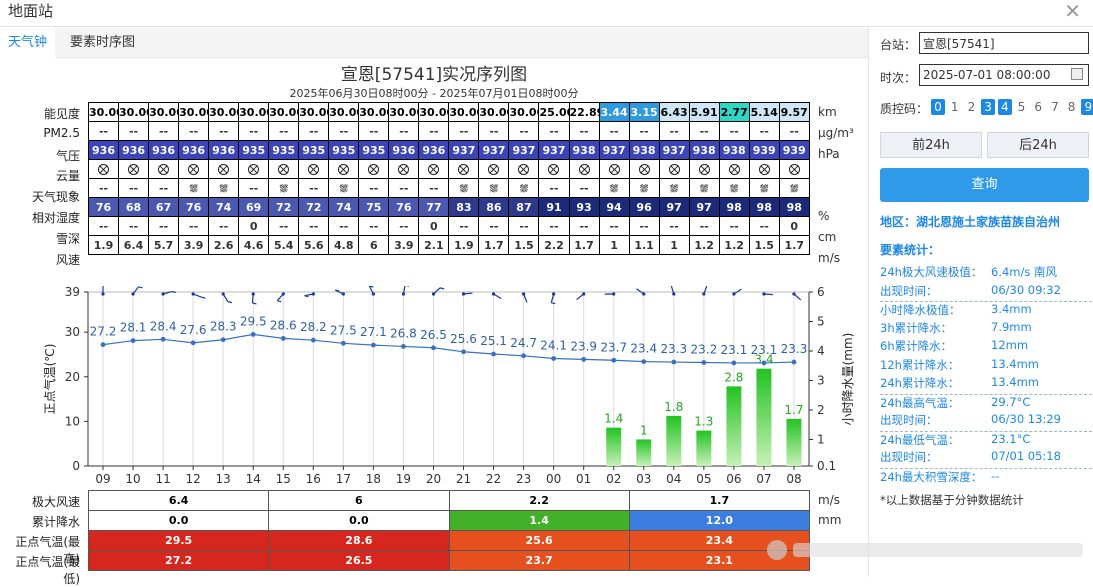 The width and height of the screenshot is (1093, 587). Describe the element at coordinates (821, 380) in the screenshot. I see `y-right-tick-label: 3` at that location.